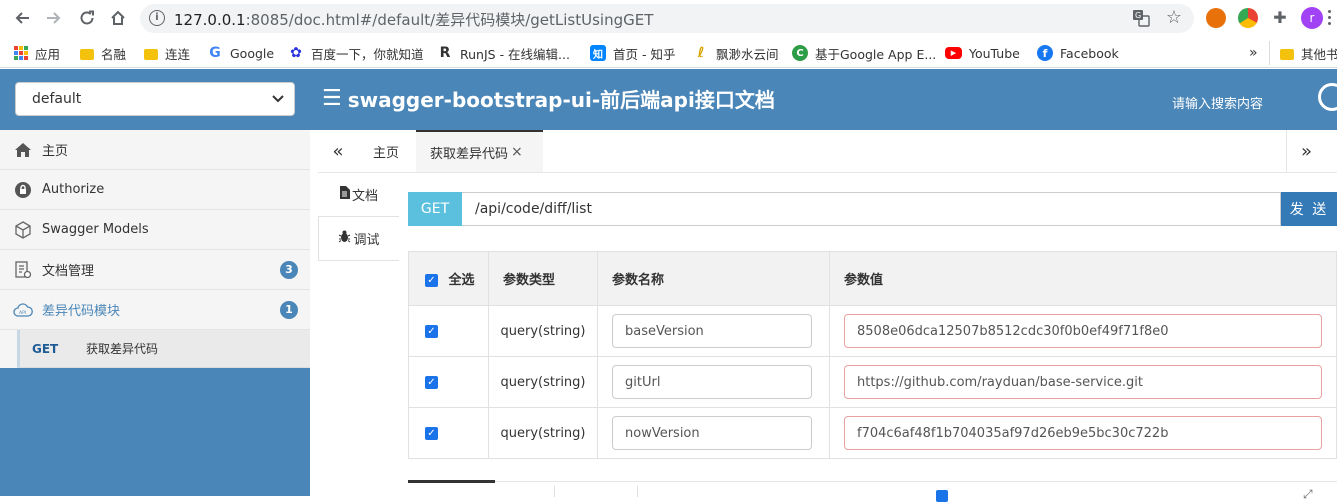 This screenshot has width=1337, height=502. I want to click on wave-icon: ℓ, so click(701, 53).